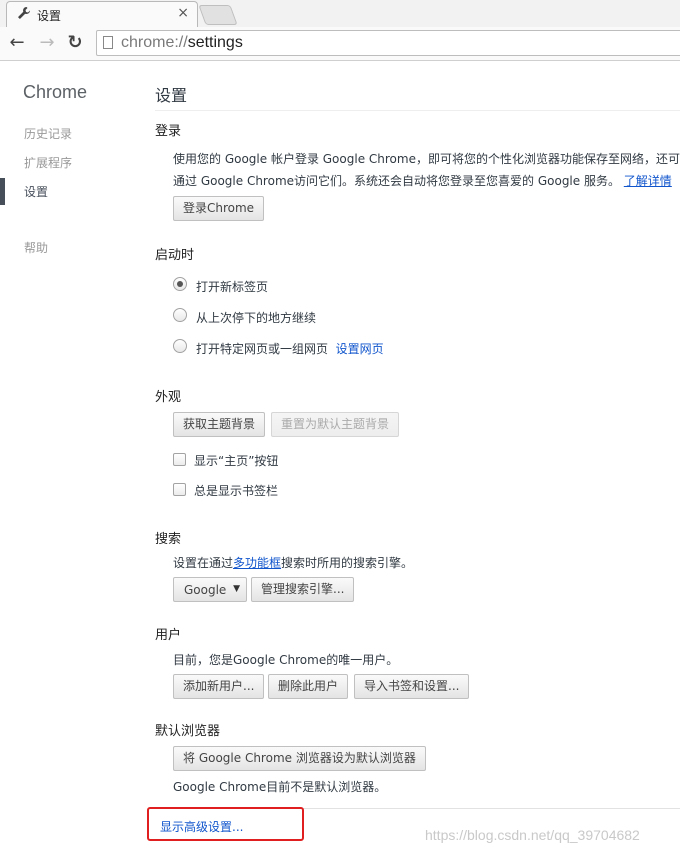 The image size is (680, 854). Describe the element at coordinates (179, 489) in the screenshot. I see `show-bookmarks-checkbox` at that location.